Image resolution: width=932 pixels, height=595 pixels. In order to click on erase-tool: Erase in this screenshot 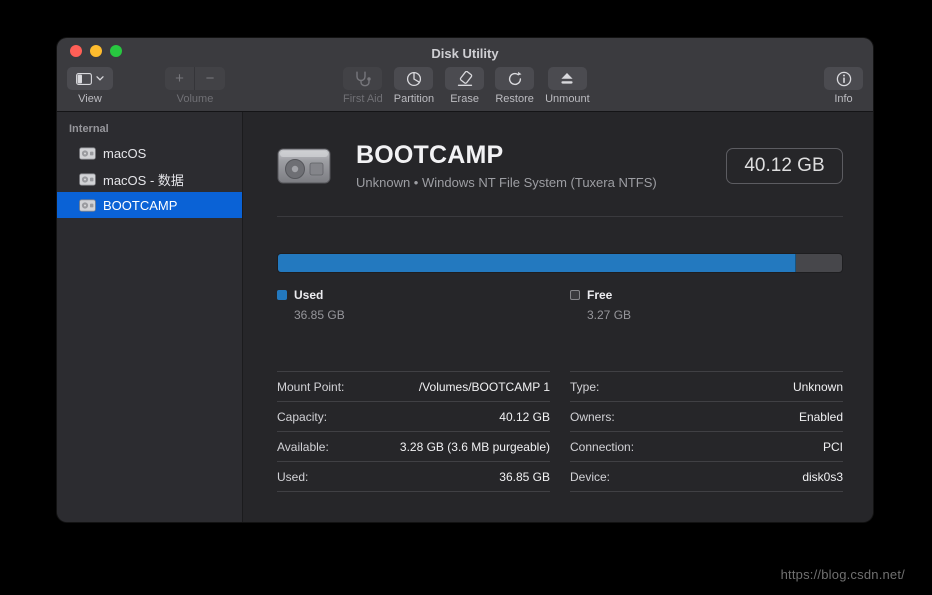, I will do `click(465, 86)`.